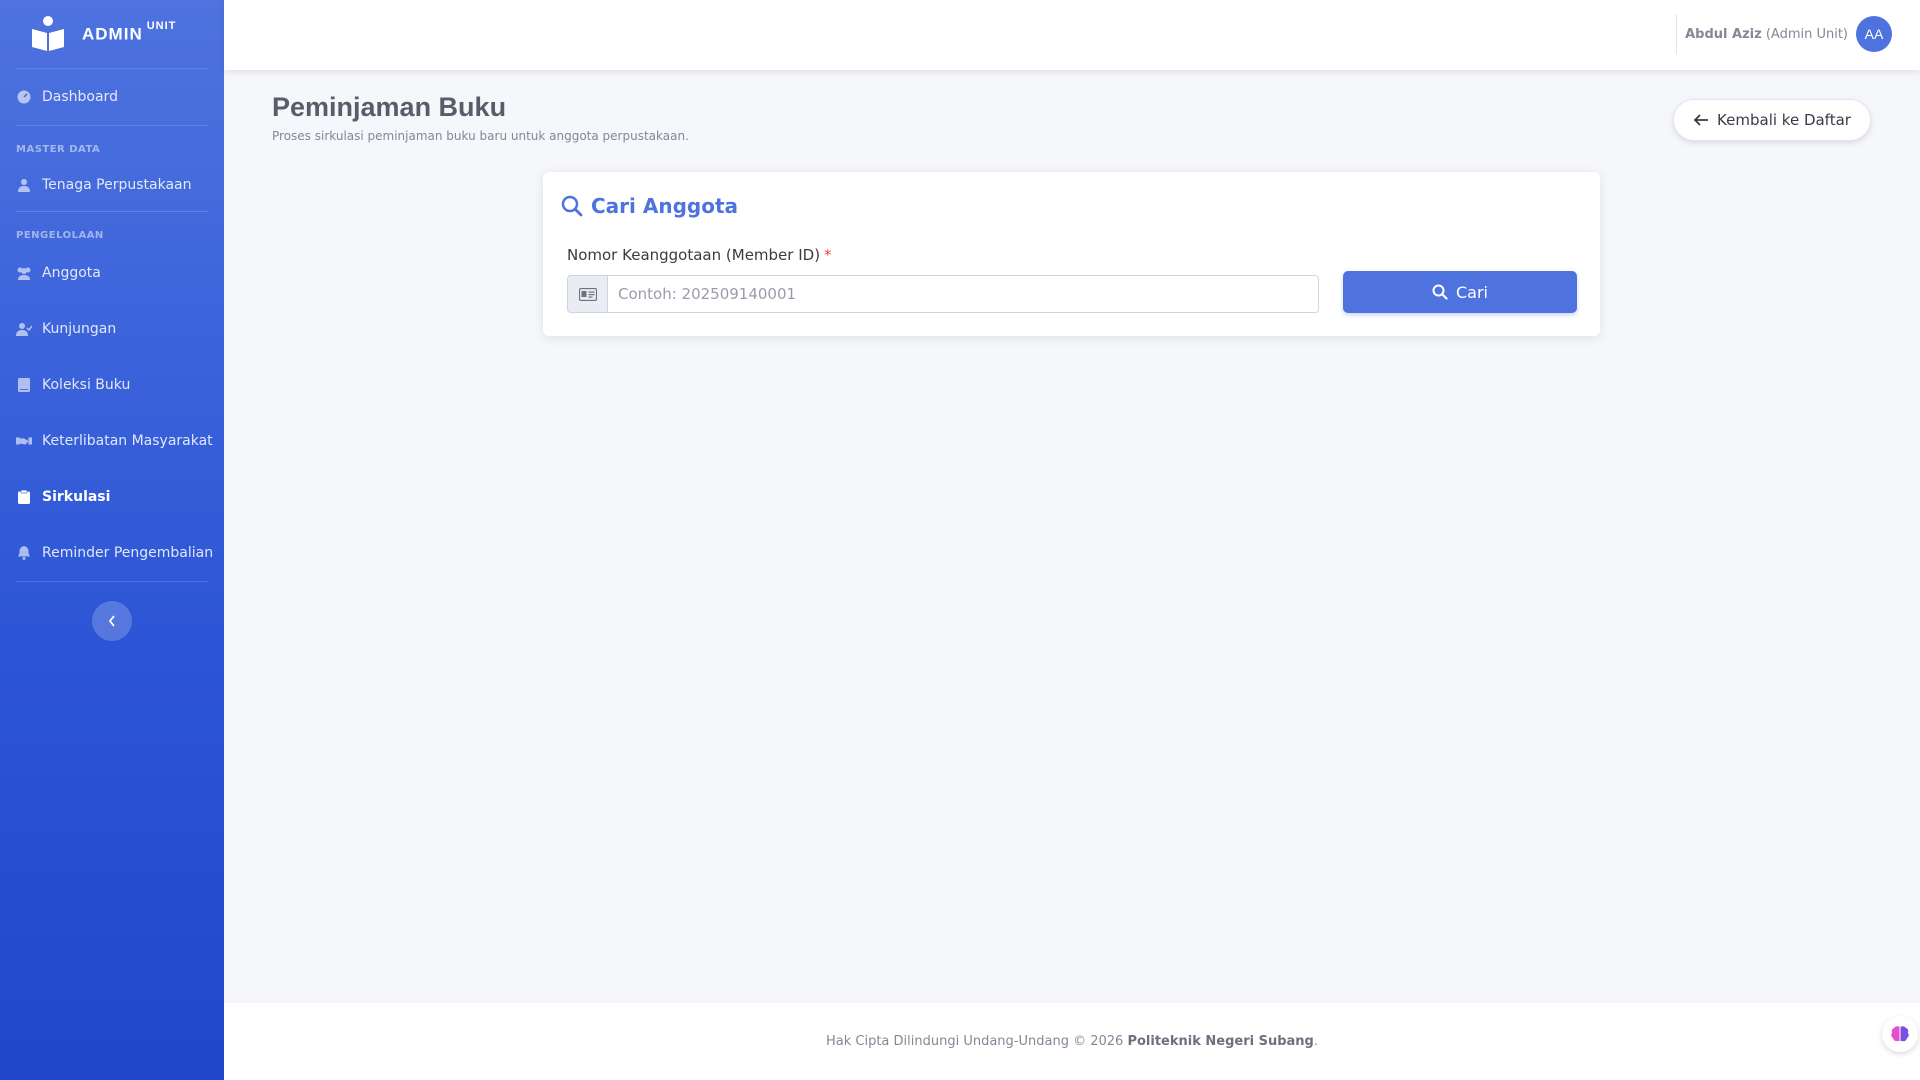 The height and width of the screenshot is (1080, 1920). Describe the element at coordinates (86, 385) in the screenshot. I see `sidebar-item-label: Koleksi Buku` at that location.